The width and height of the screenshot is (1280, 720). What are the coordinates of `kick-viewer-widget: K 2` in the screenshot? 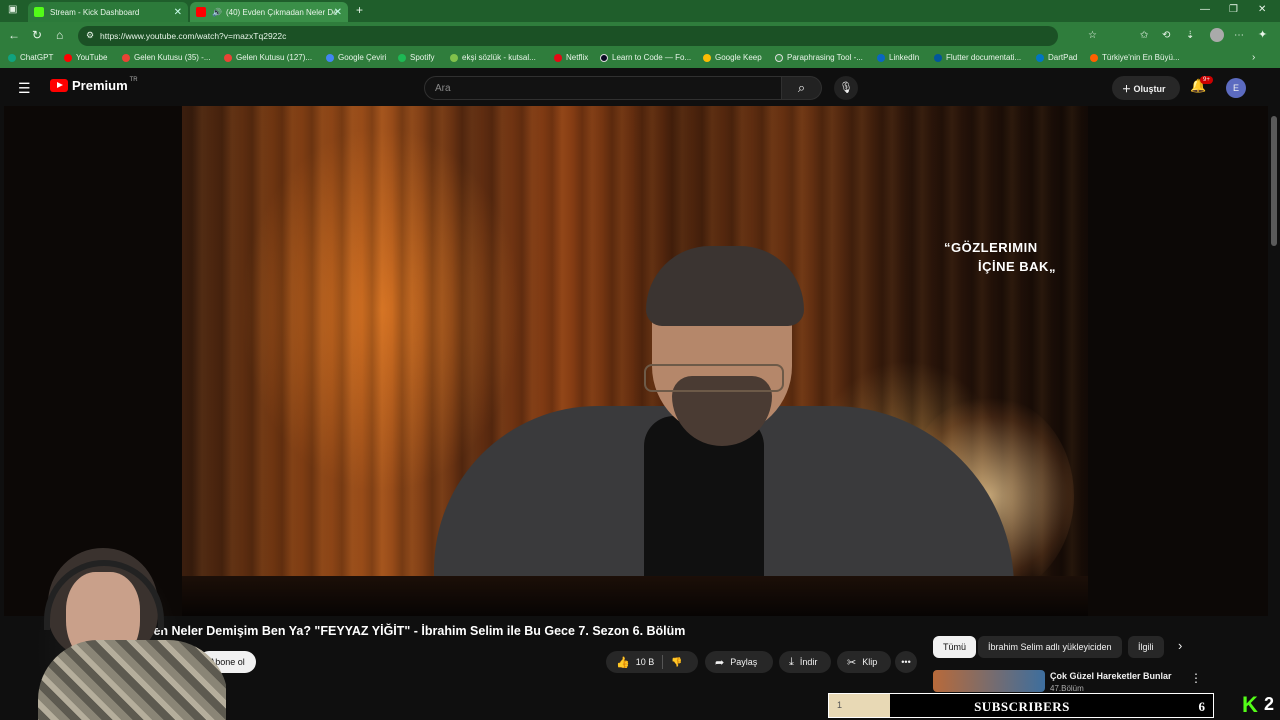 It's located at (1259, 706).